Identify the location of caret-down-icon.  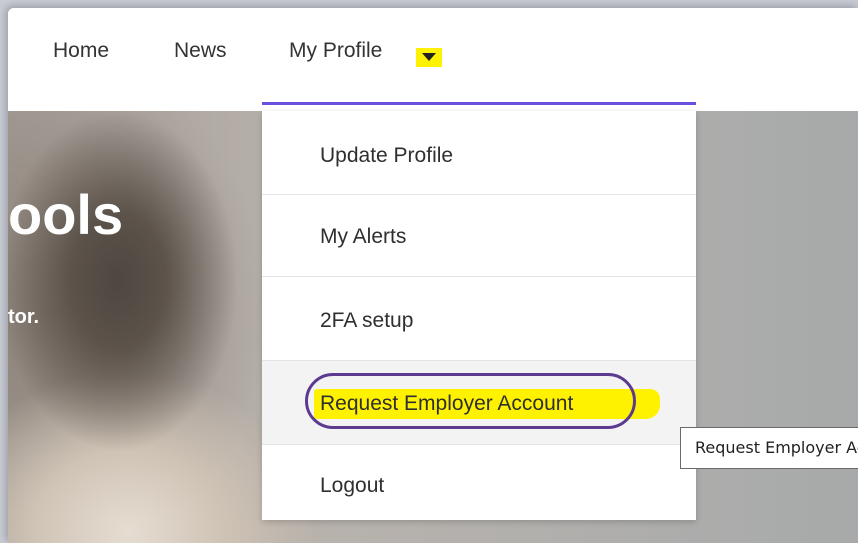
(429, 57).